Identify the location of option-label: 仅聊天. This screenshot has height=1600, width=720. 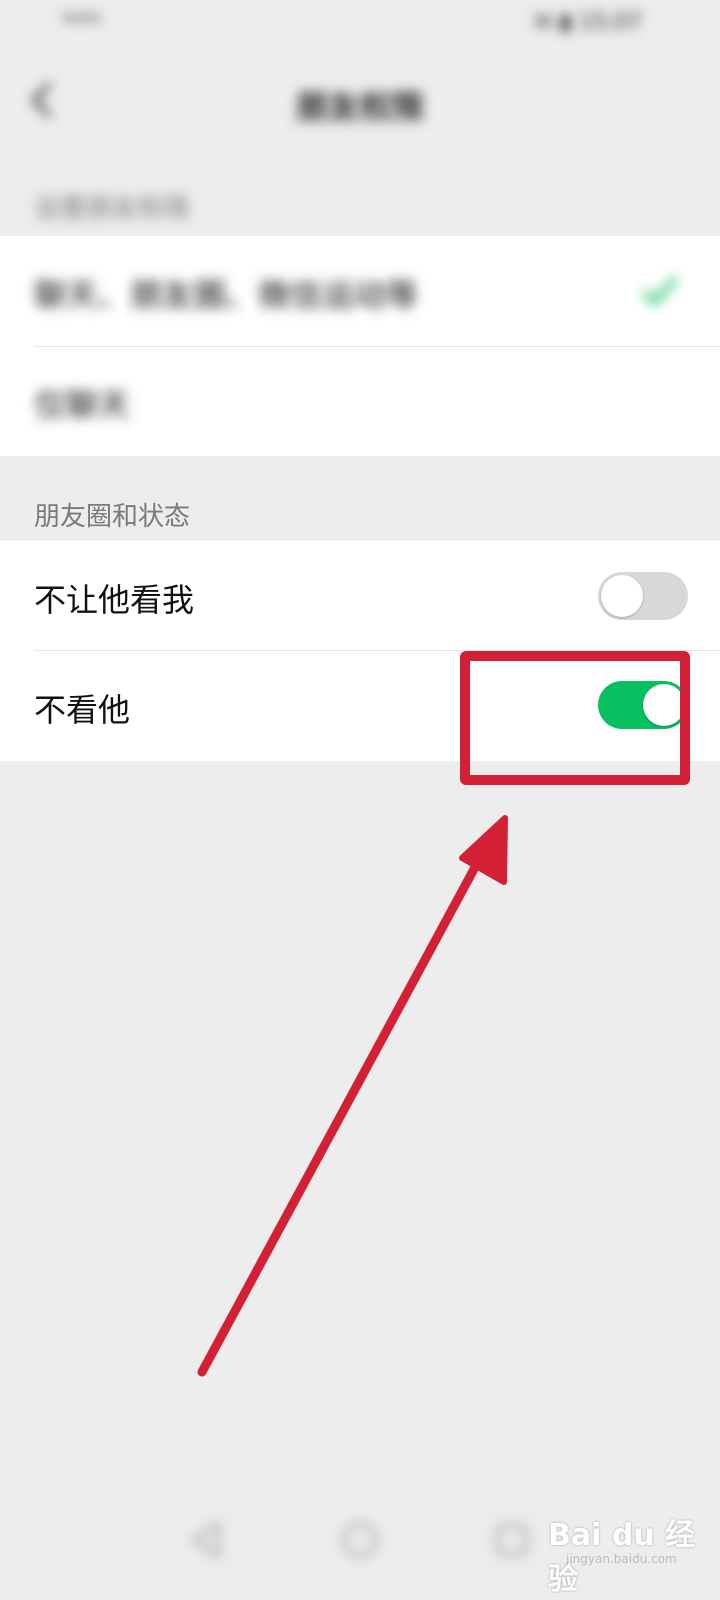
(82, 405).